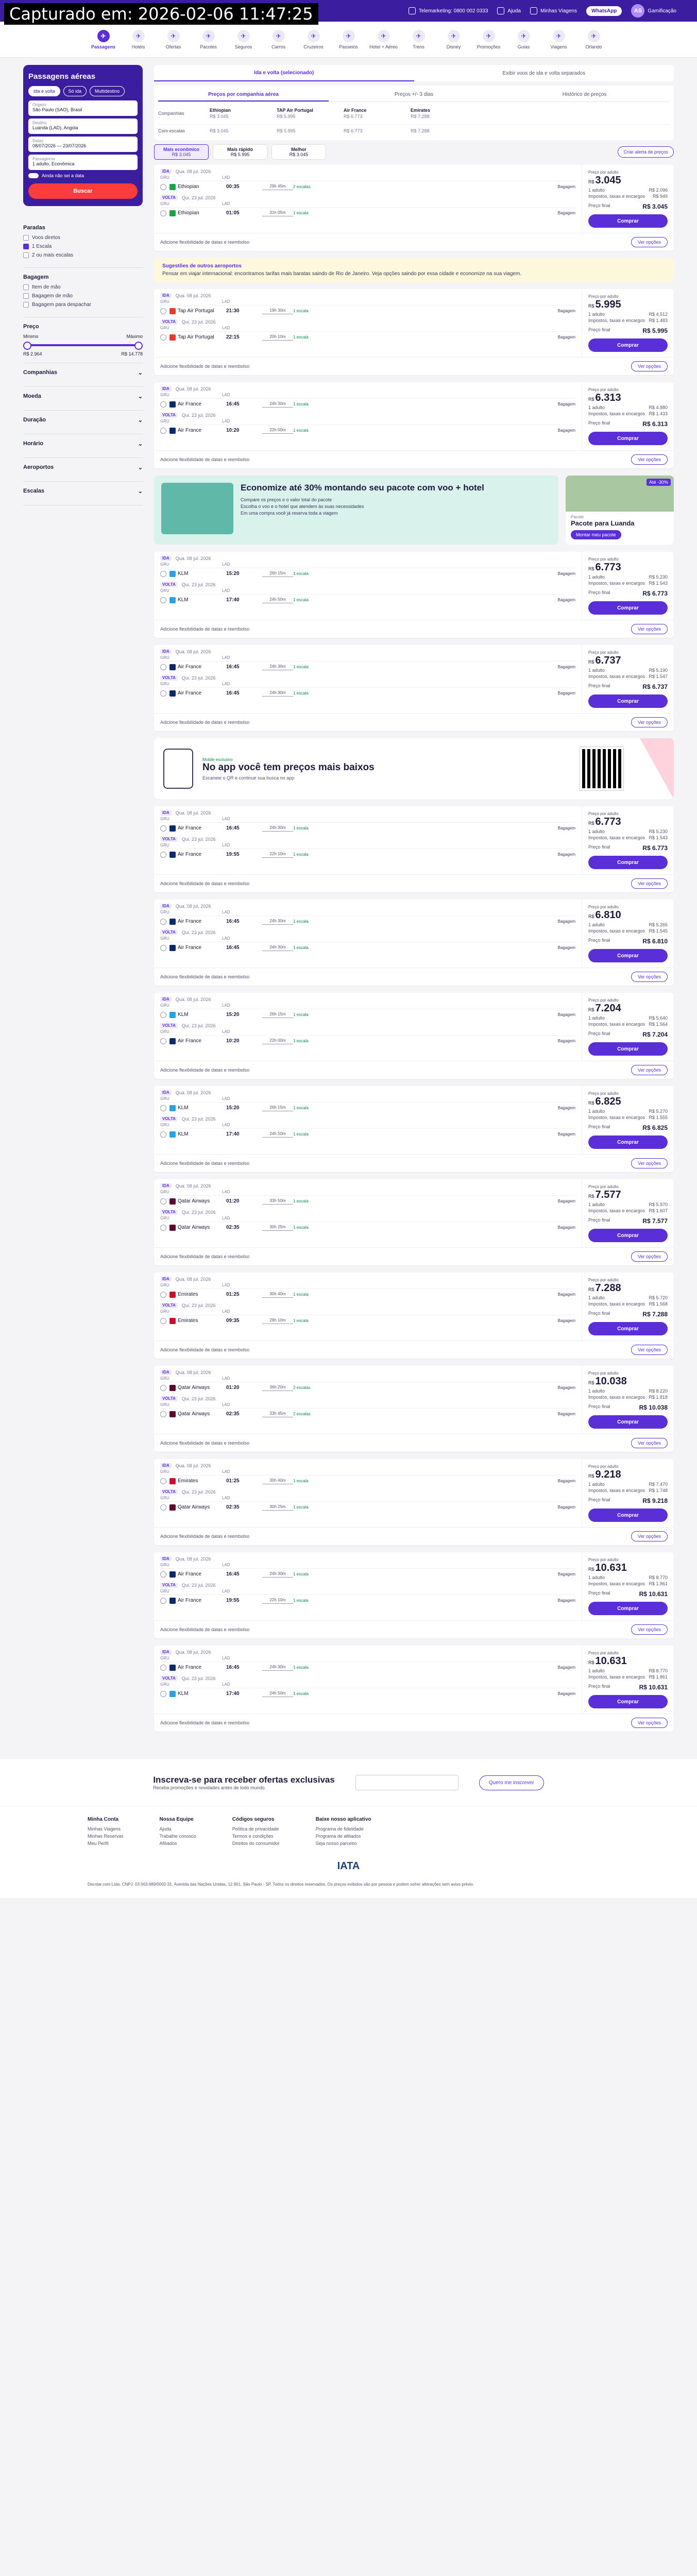 This screenshot has height=2576, width=697. I want to click on trip-type-roundtrip: Ida e volta, so click(44, 91).